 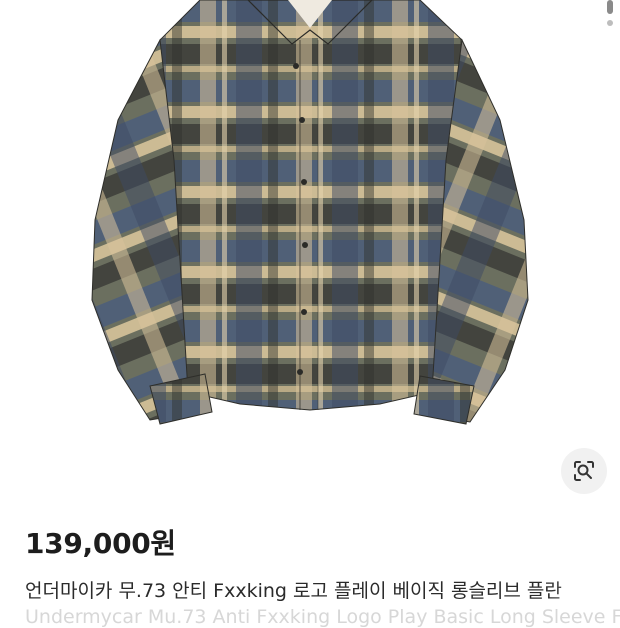 What do you see at coordinates (610, 23) in the screenshot?
I see `page-dot` at bounding box center [610, 23].